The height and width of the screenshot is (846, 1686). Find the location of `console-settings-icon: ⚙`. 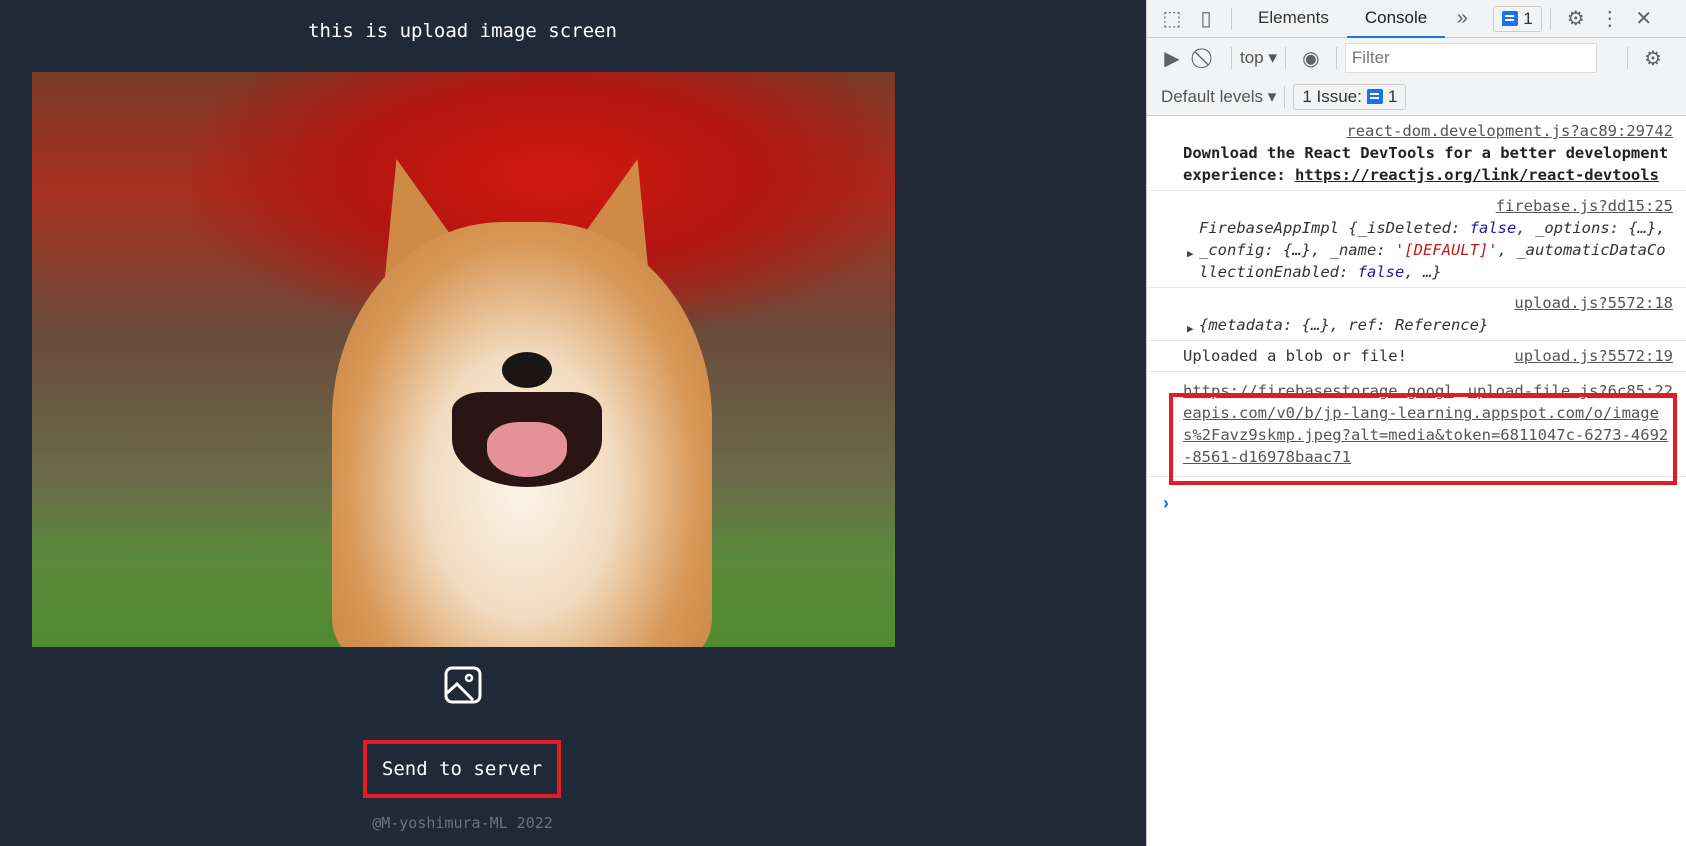

console-settings-icon: ⚙ is located at coordinates (1653, 58).